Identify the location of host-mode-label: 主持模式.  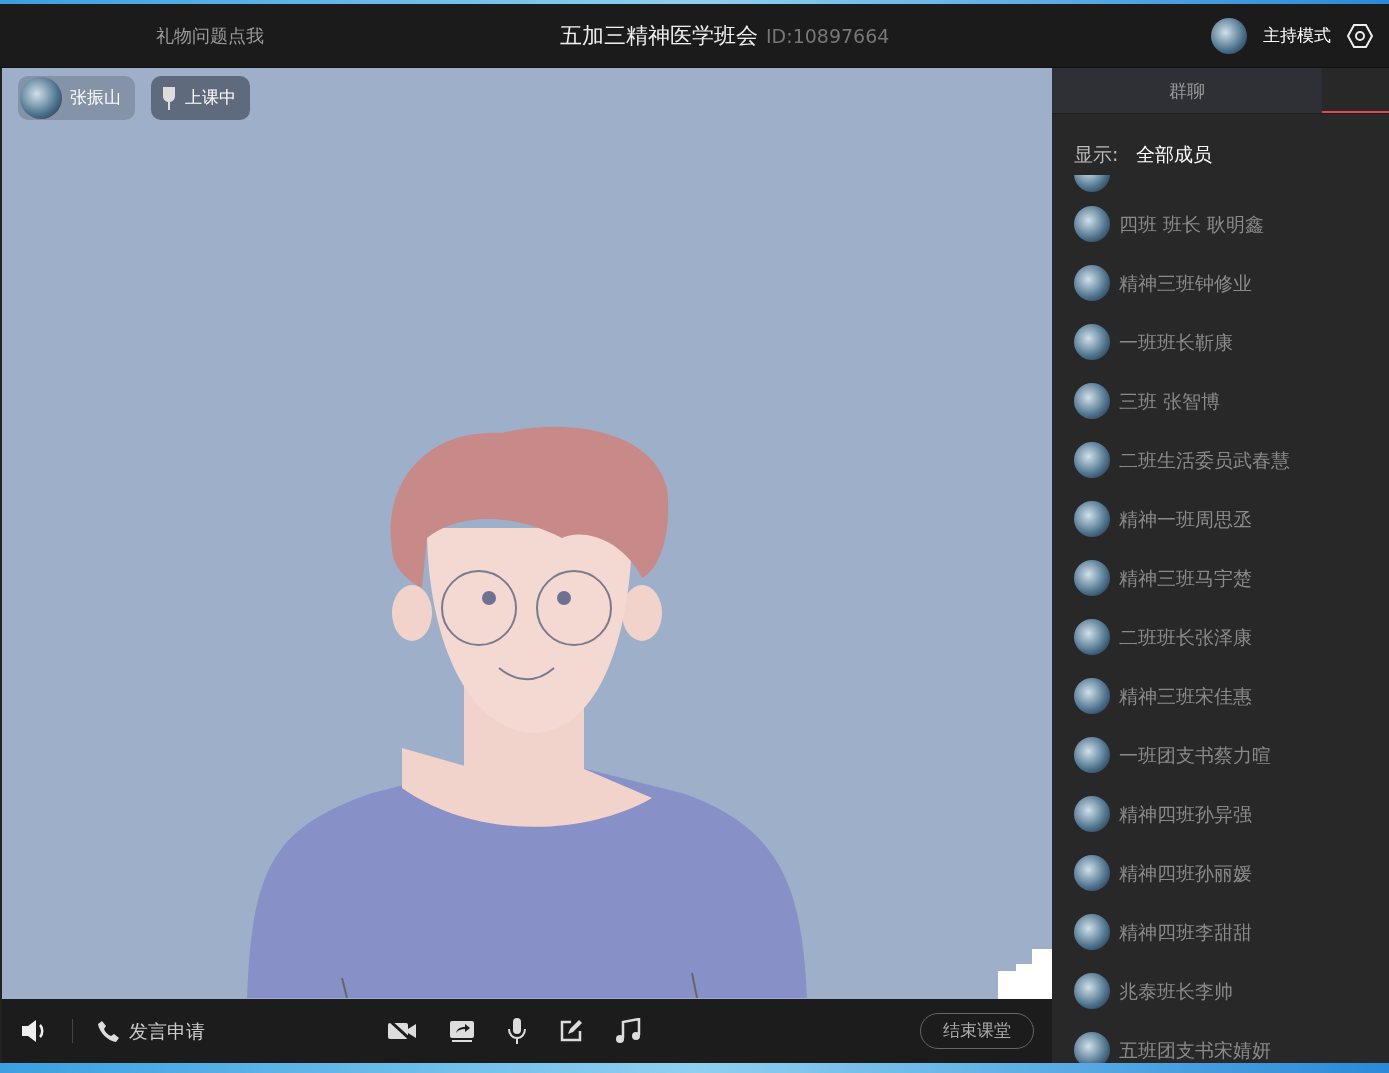
(1297, 35).